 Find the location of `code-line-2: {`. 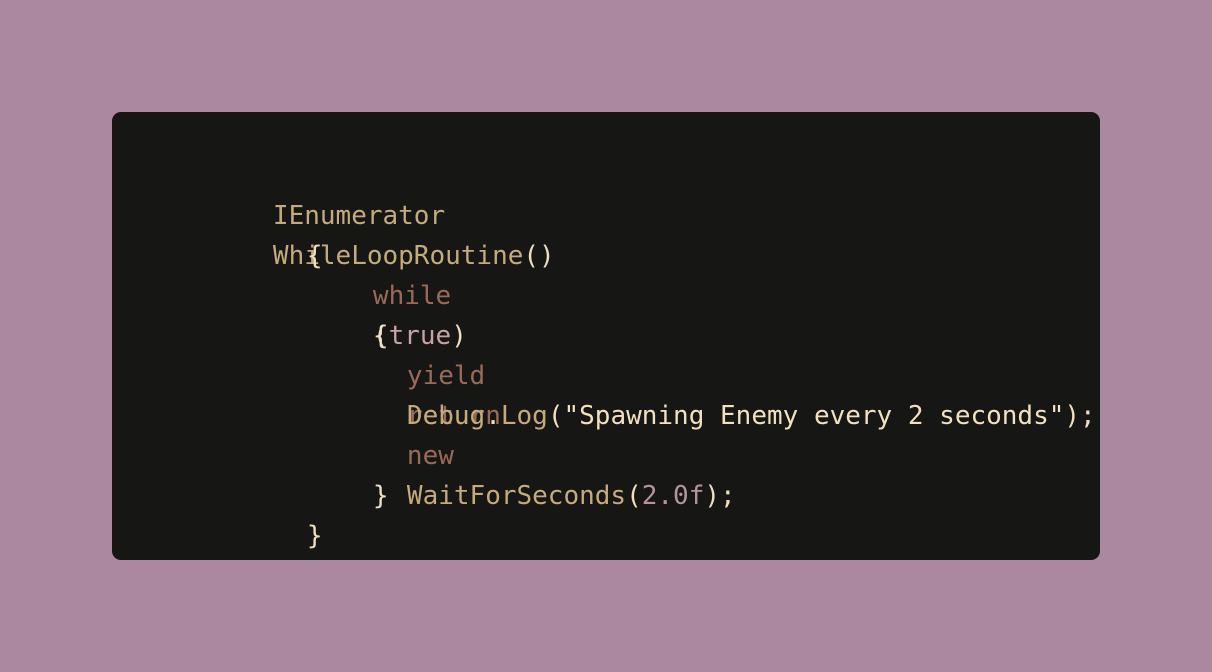

code-line-2: { is located at coordinates (268, 233).